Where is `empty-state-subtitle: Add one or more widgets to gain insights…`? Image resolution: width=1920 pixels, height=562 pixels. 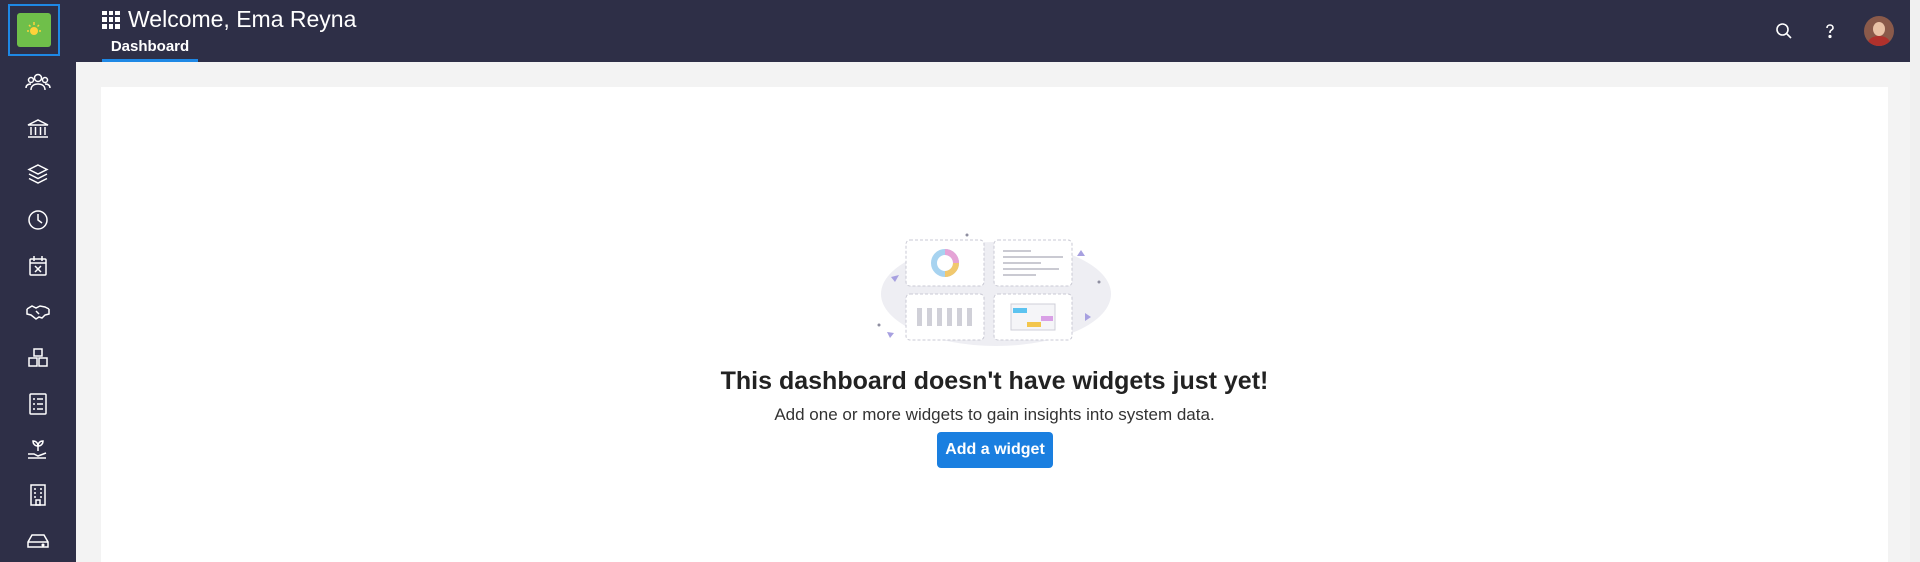
empty-state-subtitle: Add one or more widgets to gain insights… is located at coordinates (994, 414).